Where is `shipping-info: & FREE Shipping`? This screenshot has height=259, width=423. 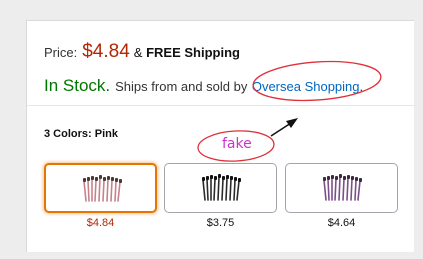 shipping-info: & FREE Shipping is located at coordinates (187, 52).